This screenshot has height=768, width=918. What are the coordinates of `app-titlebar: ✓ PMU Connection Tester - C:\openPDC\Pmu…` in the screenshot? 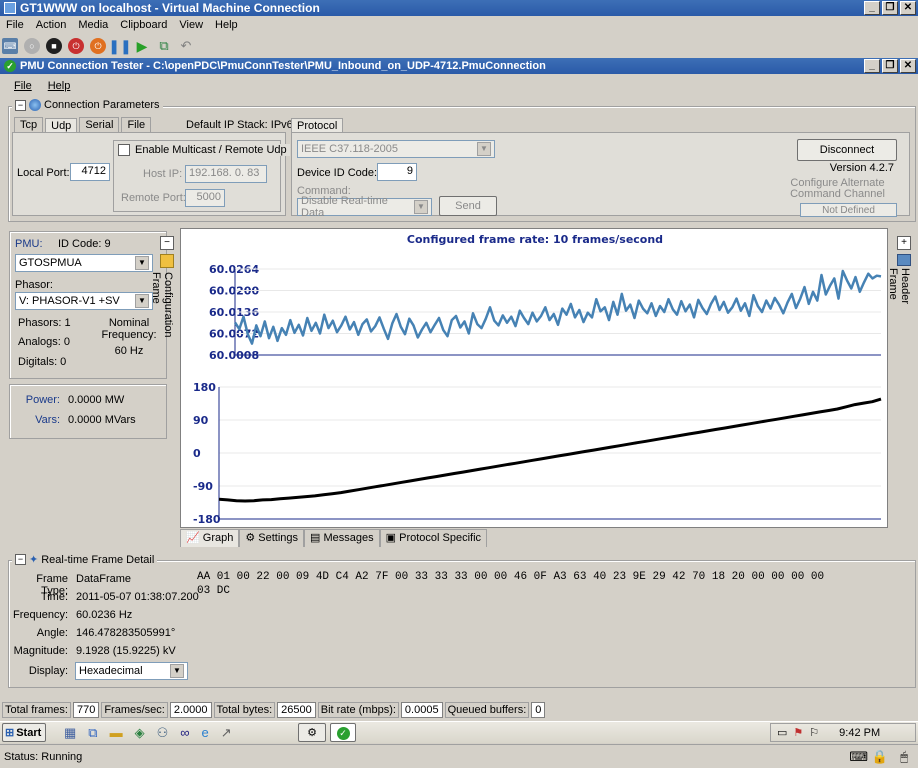 It's located at (459, 66).